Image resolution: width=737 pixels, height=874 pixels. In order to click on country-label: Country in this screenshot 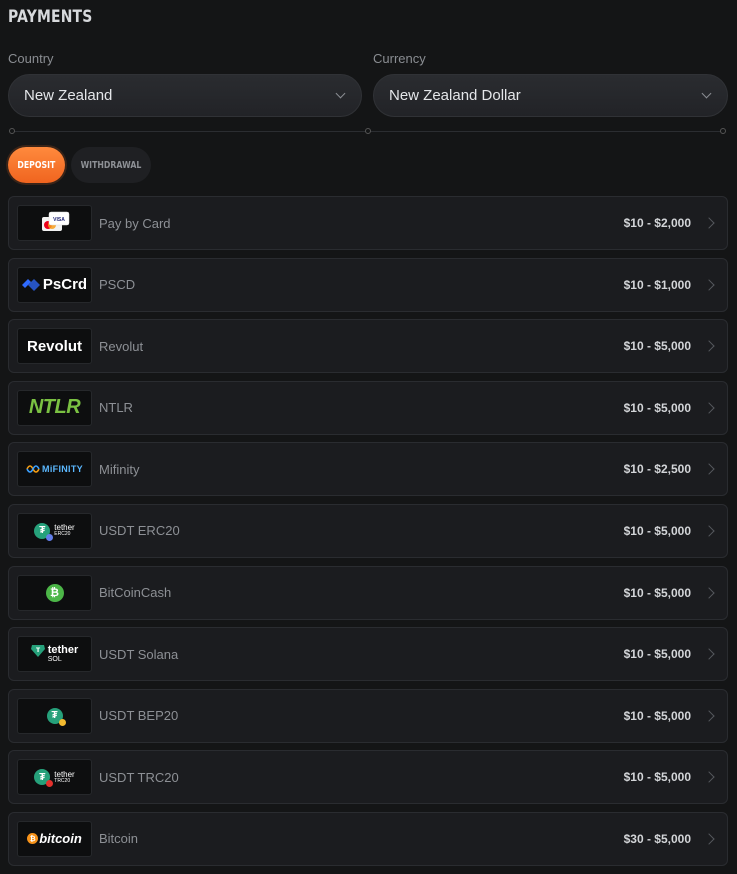, I will do `click(31, 58)`.